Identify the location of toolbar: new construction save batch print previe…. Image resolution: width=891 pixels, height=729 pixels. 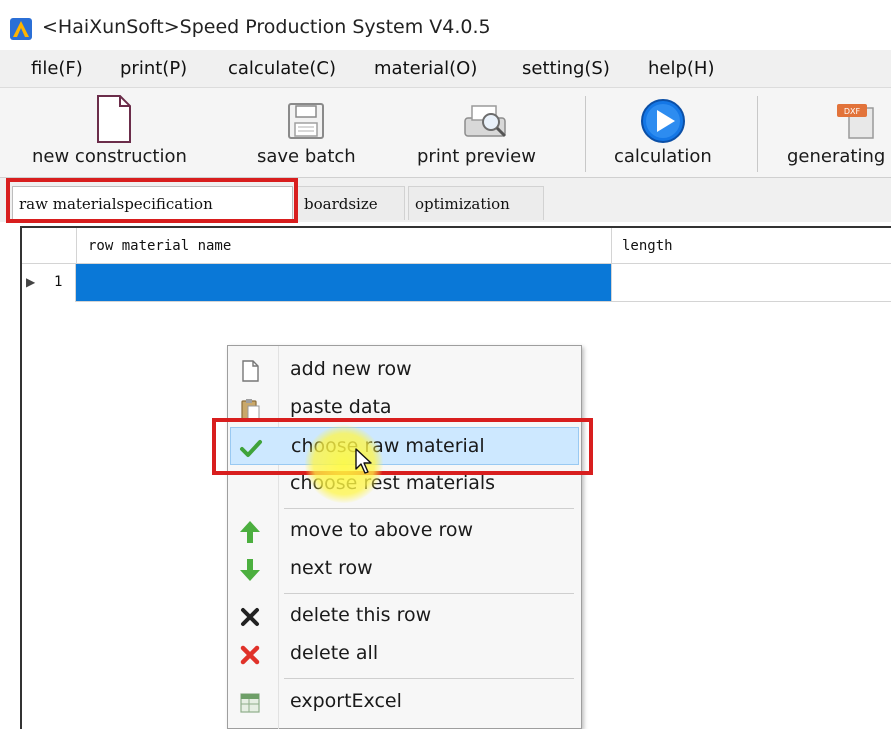
(445, 133).